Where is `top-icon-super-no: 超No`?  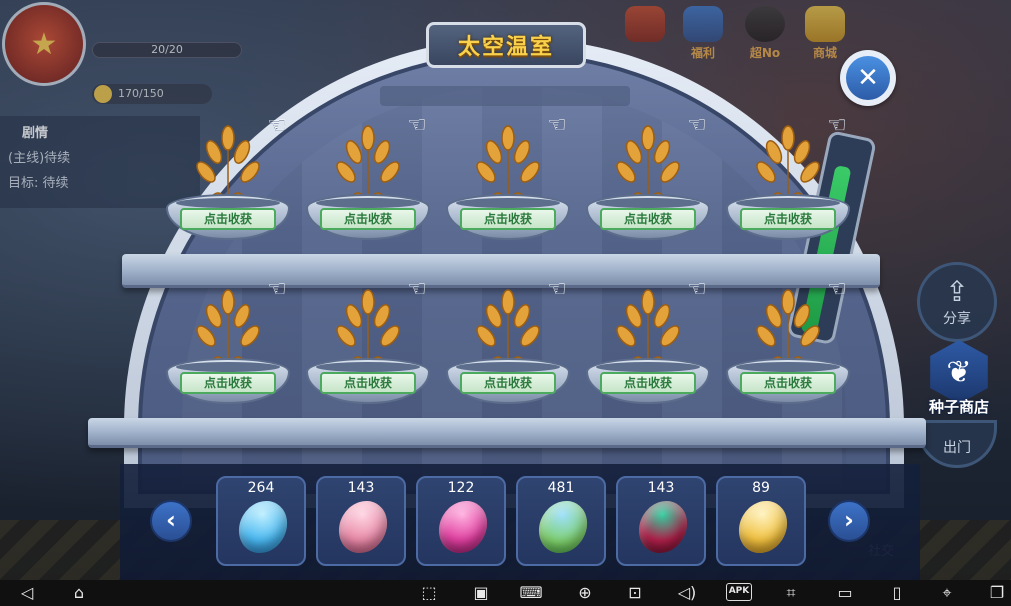 top-icon-super-no: 超No is located at coordinates (765, 34).